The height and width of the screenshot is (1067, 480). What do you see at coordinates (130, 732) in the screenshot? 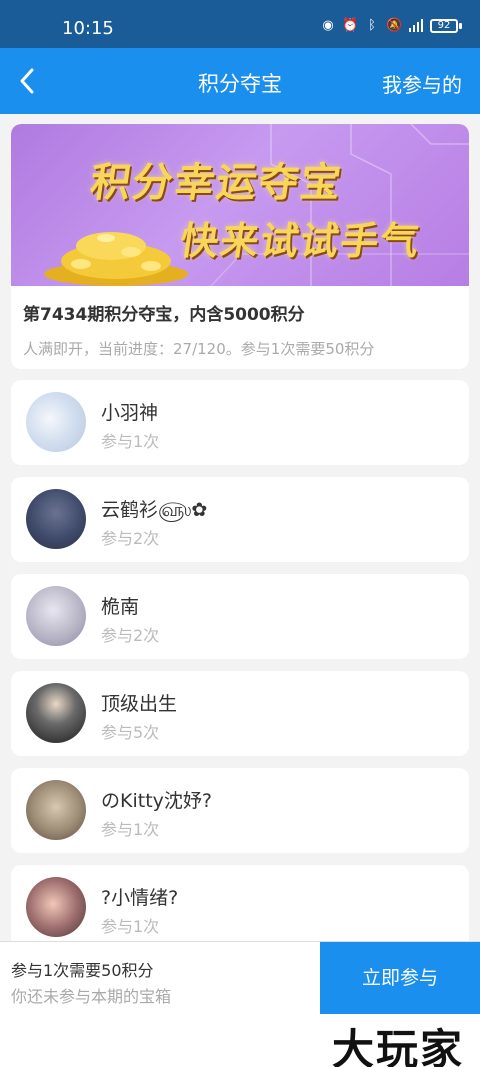
I see `participant-count: 参与5次` at bounding box center [130, 732].